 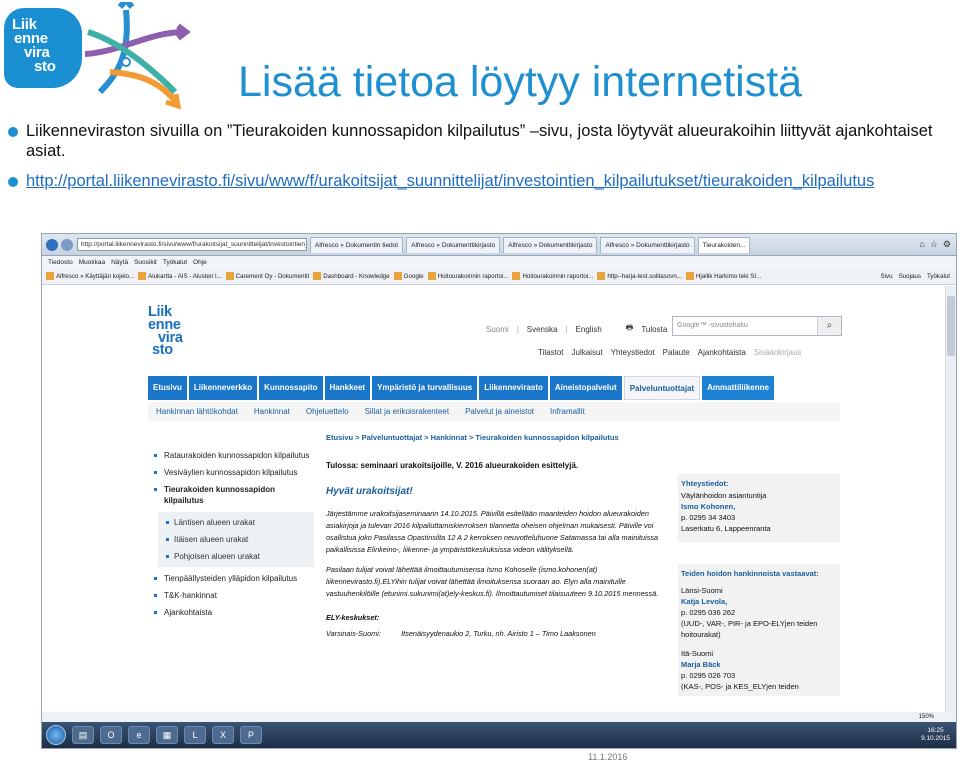 What do you see at coordinates (236, 556) in the screenshot?
I see `leftnav-subitem: Pohjoisen alueen urakat` at bounding box center [236, 556].